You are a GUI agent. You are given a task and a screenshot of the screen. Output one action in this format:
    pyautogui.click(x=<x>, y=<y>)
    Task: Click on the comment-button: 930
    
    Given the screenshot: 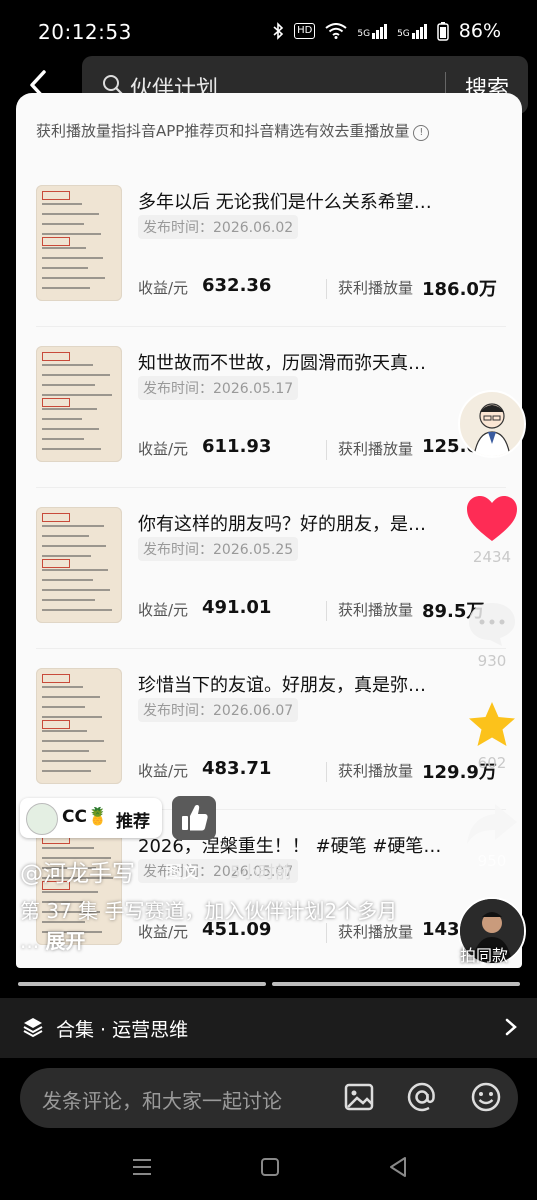 What is the action you would take?
    pyautogui.click(x=492, y=635)
    